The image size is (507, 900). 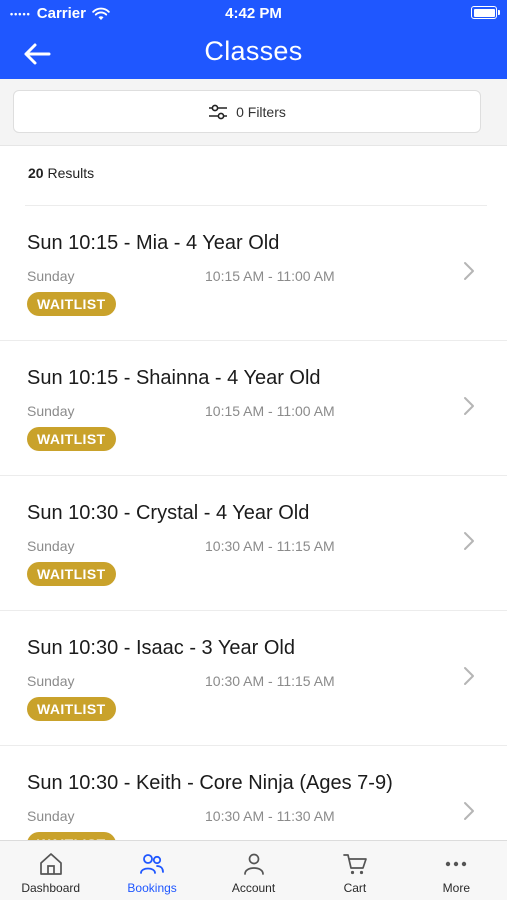 I want to click on results-label: Results, so click(x=71, y=173).